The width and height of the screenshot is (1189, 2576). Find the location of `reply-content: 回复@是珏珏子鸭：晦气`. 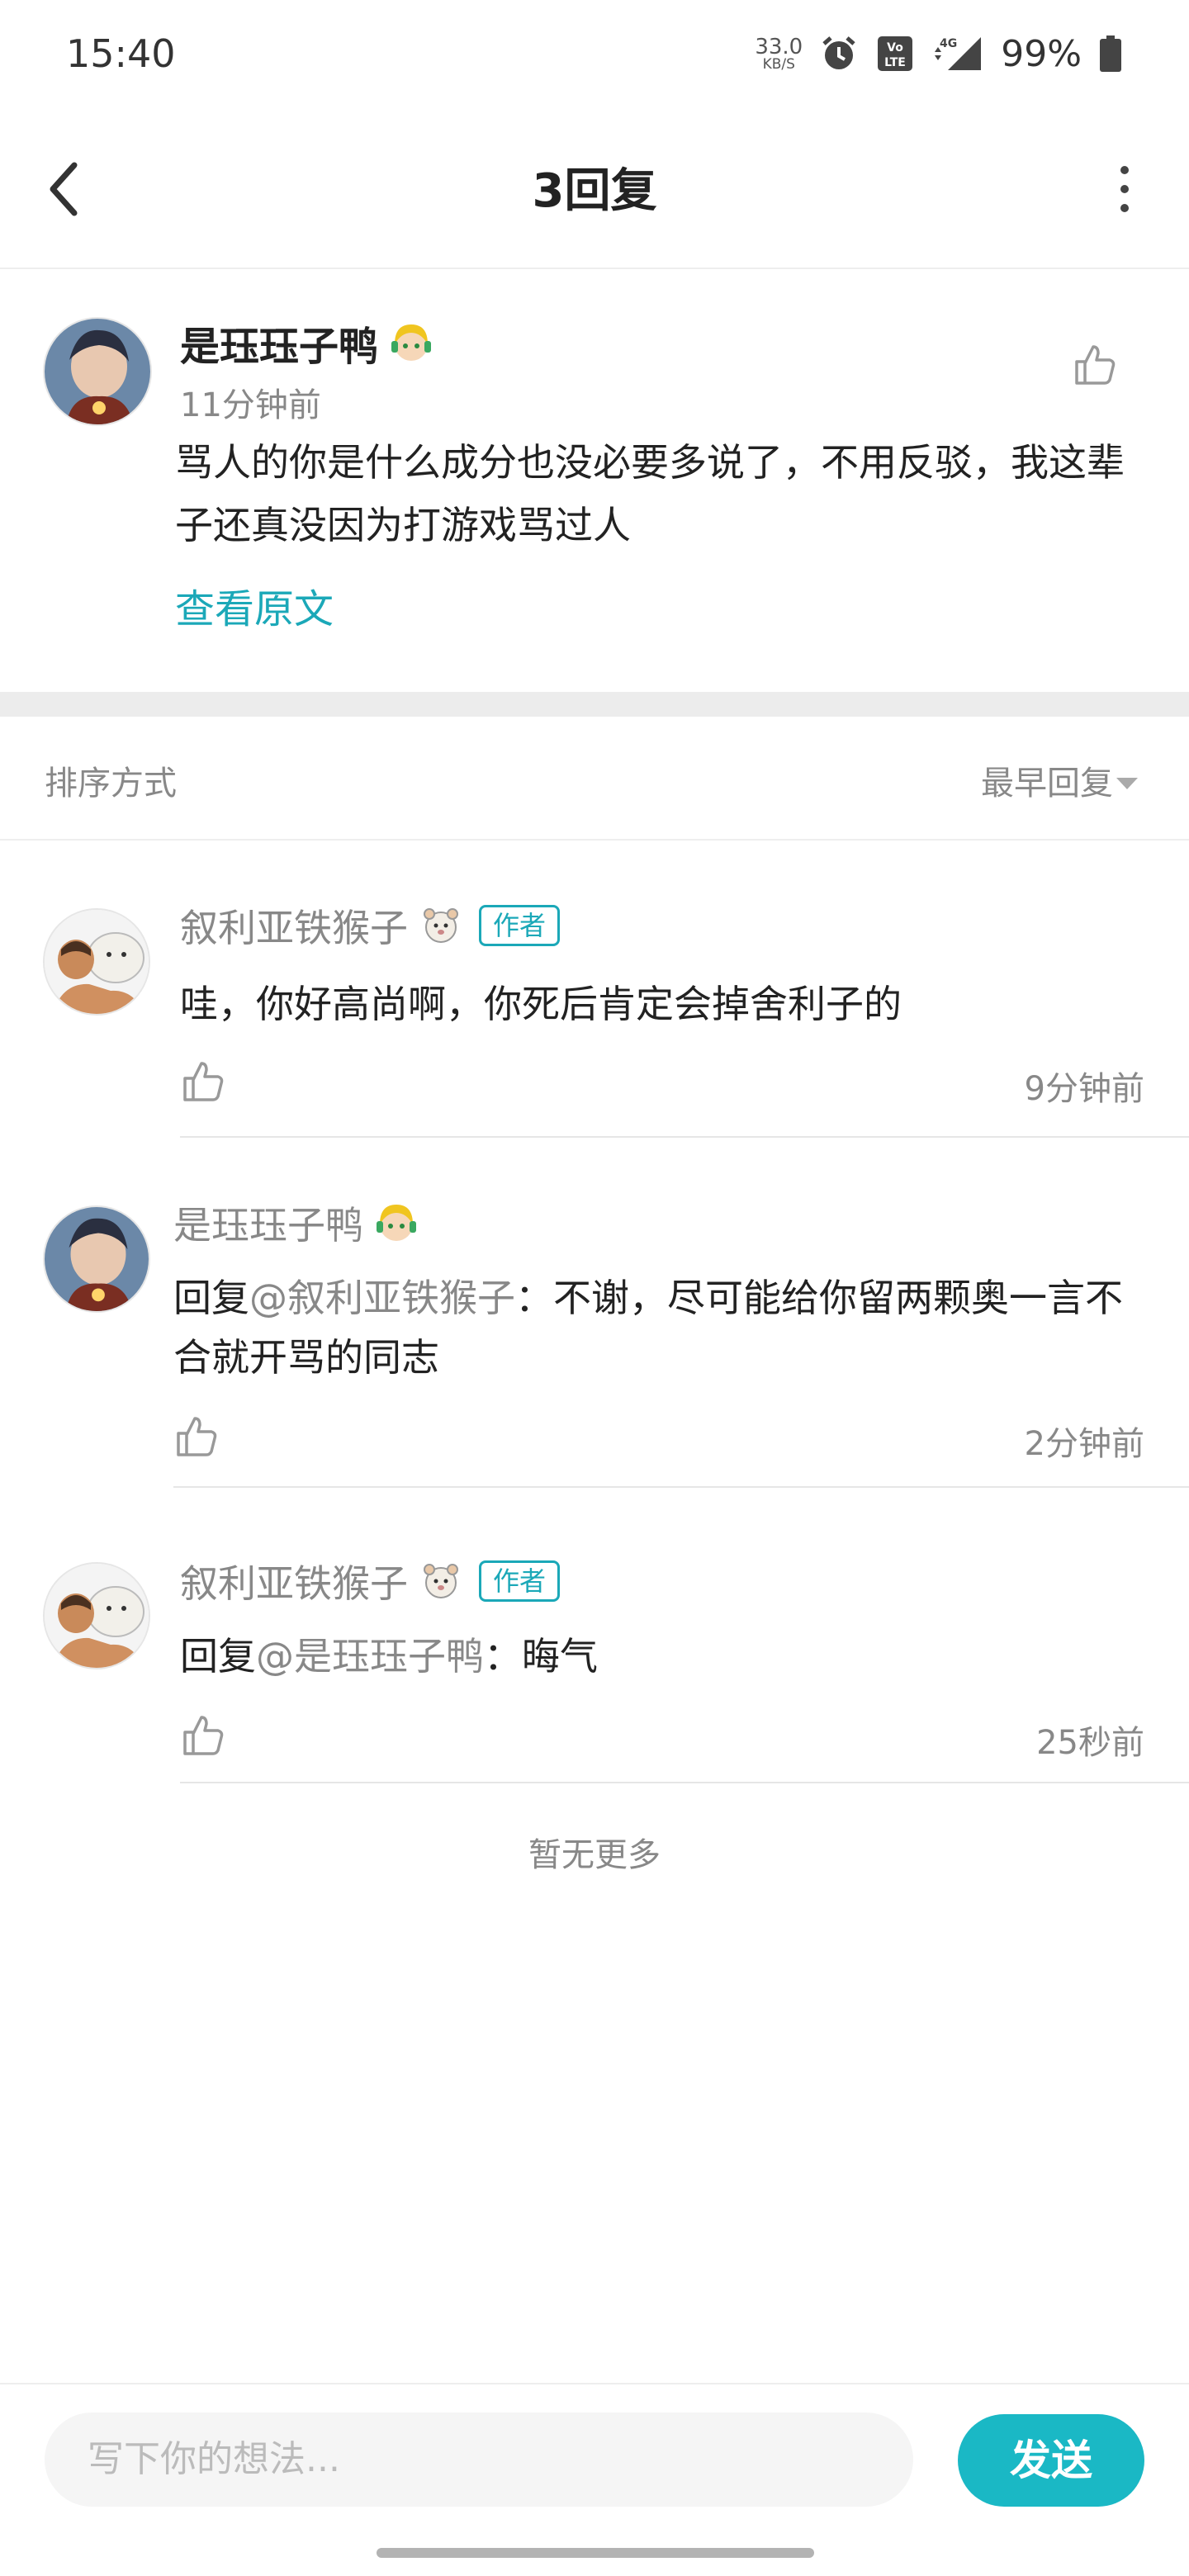

reply-content: 回复@是珏珏子鸭：晦气 is located at coordinates (671, 1656).